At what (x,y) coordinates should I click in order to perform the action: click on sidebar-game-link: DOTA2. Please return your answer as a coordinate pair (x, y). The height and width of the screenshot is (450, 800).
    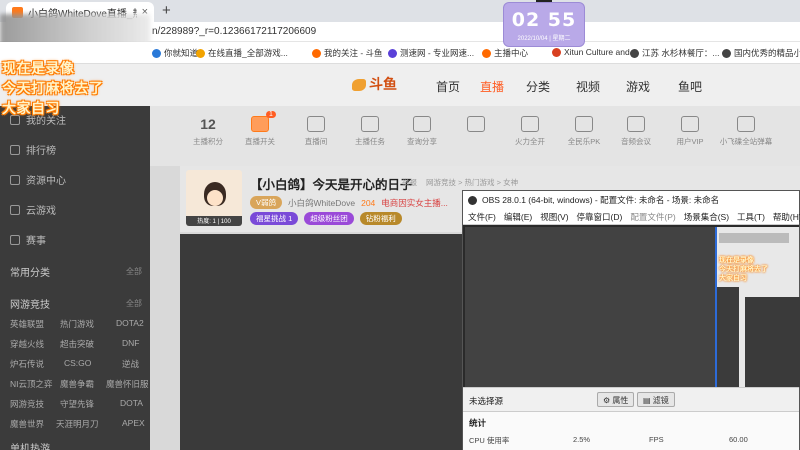
    Looking at the image, I should click on (130, 323).